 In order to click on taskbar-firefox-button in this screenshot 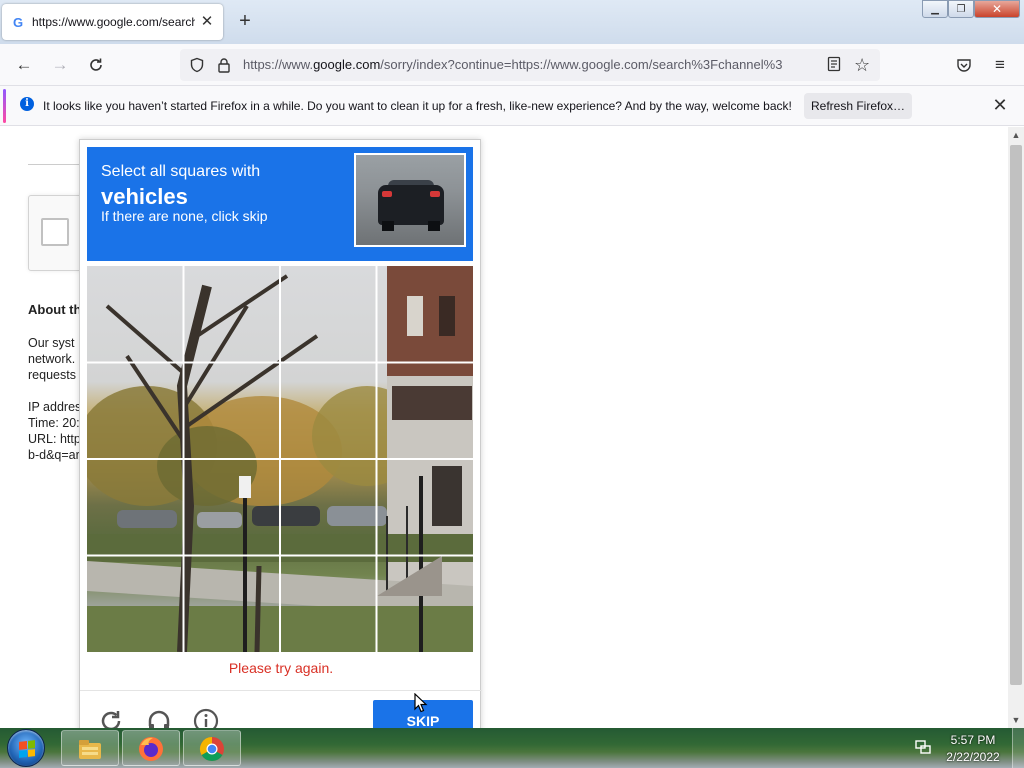, I will do `click(151, 748)`.